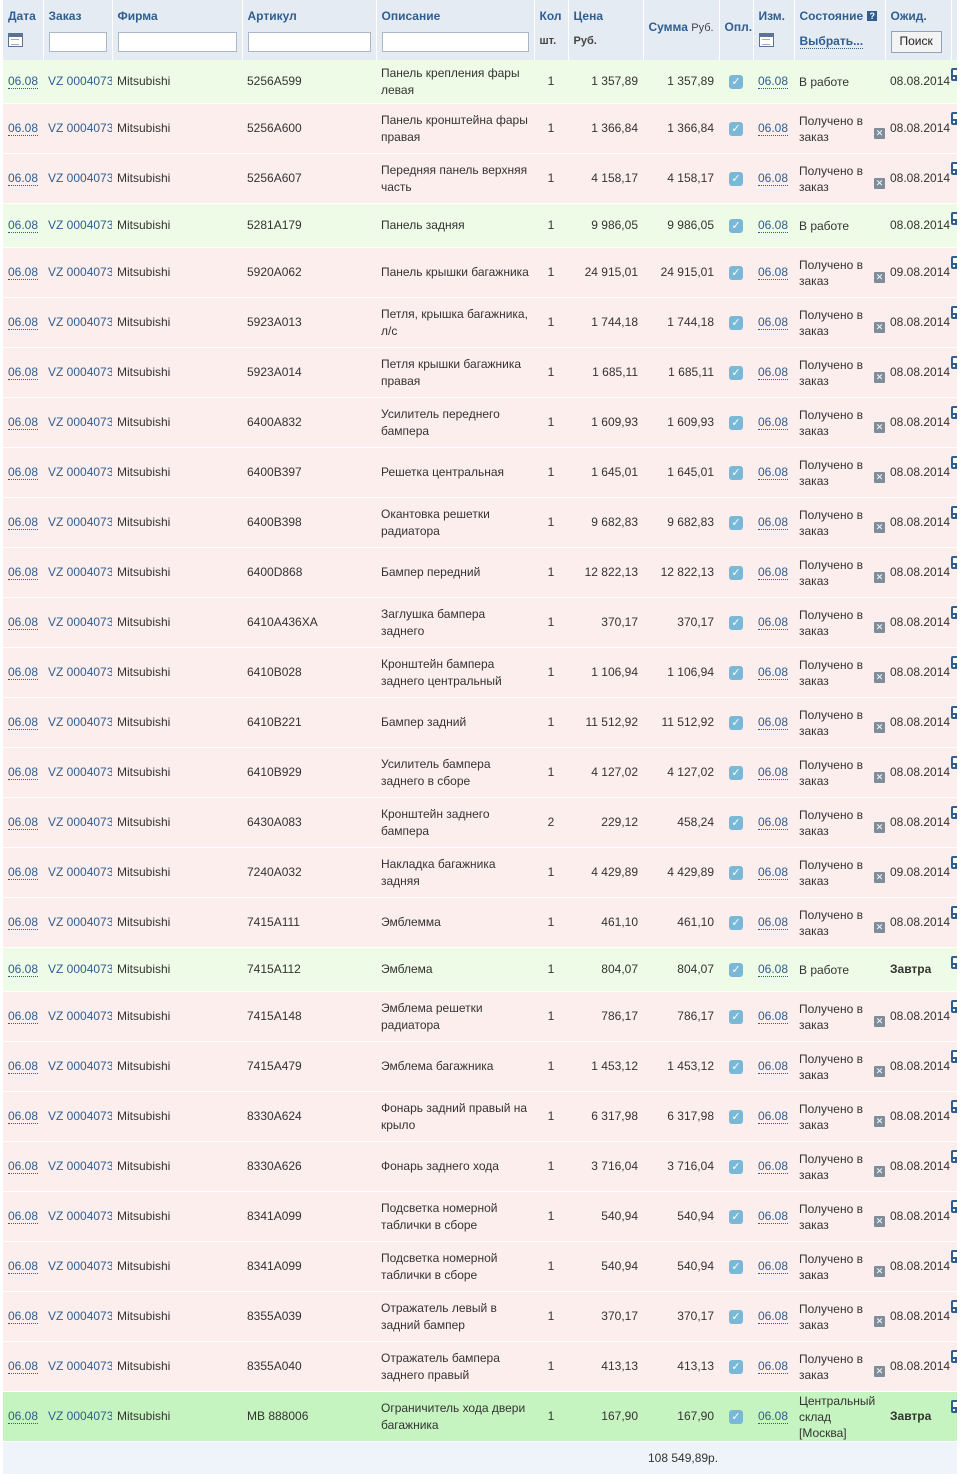 The height and width of the screenshot is (1474, 960). What do you see at coordinates (551, 30) in the screenshot?
I see `col-qty: Кол шт.` at bounding box center [551, 30].